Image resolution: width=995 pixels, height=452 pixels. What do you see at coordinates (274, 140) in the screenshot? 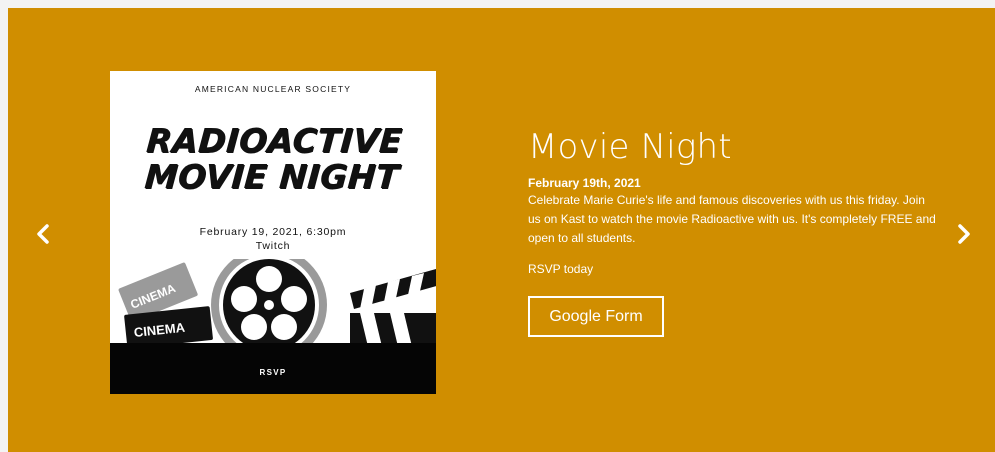
I see `poster-title-line: RADIOACTIVE` at bounding box center [274, 140].